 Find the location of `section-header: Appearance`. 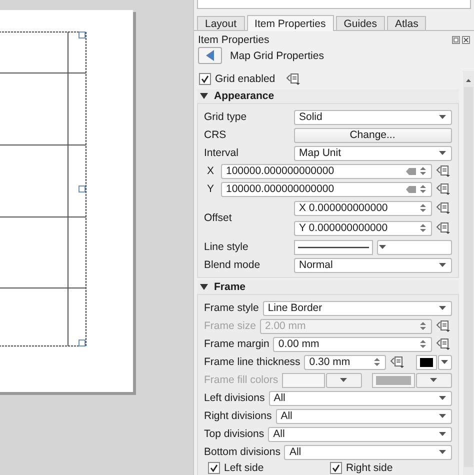

section-header: Appearance is located at coordinates (328, 96).